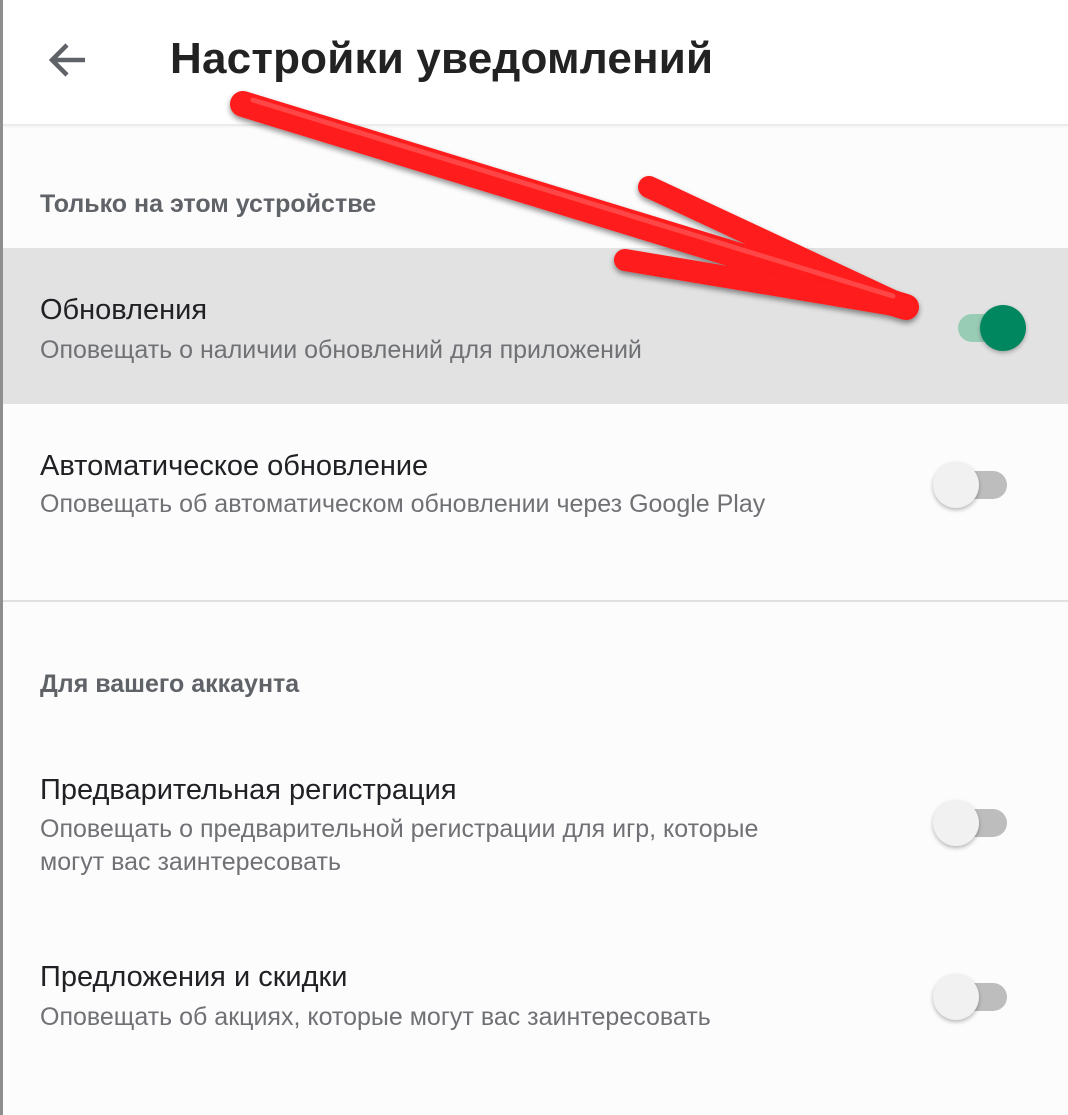  I want to click on setting-subtitle-line2: могут вас заинтересовать, so click(190, 862).